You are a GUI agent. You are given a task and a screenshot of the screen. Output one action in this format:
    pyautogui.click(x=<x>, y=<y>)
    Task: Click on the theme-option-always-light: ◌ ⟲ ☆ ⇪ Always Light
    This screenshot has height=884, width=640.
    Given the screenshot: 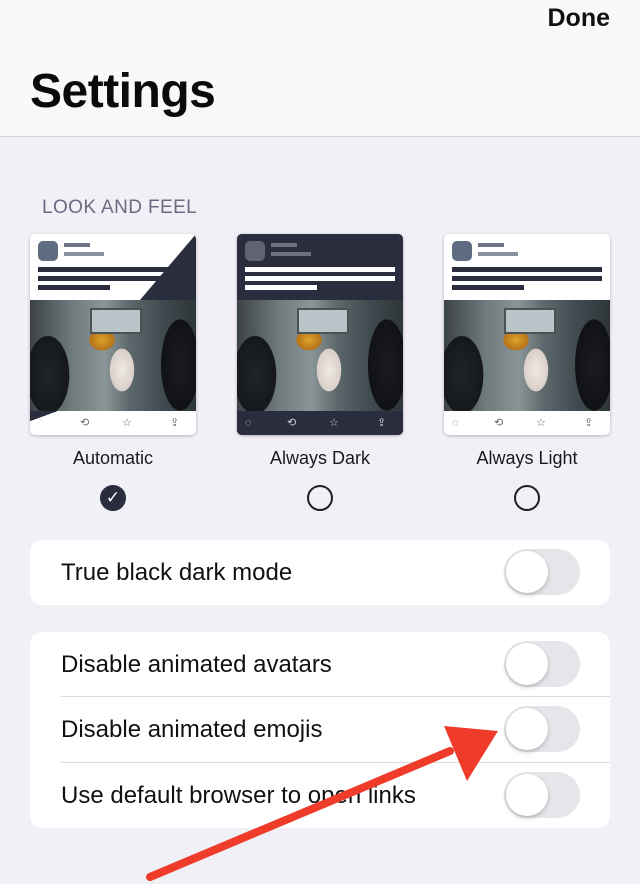 What is the action you would take?
    pyautogui.click(x=527, y=372)
    